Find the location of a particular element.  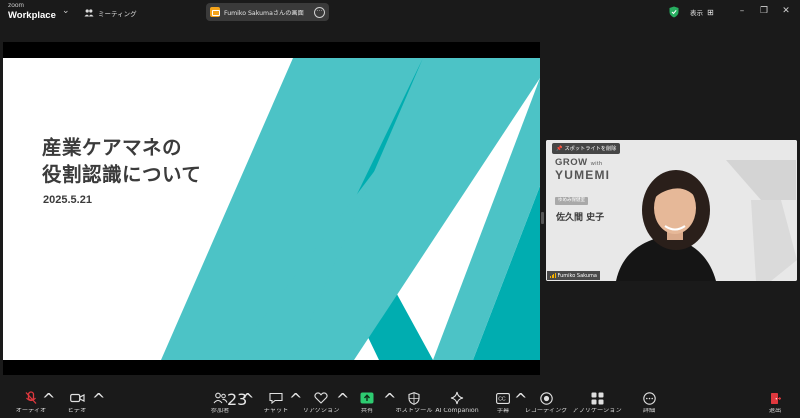

share-options-chevron-icon: ^ is located at coordinates (389, 404).